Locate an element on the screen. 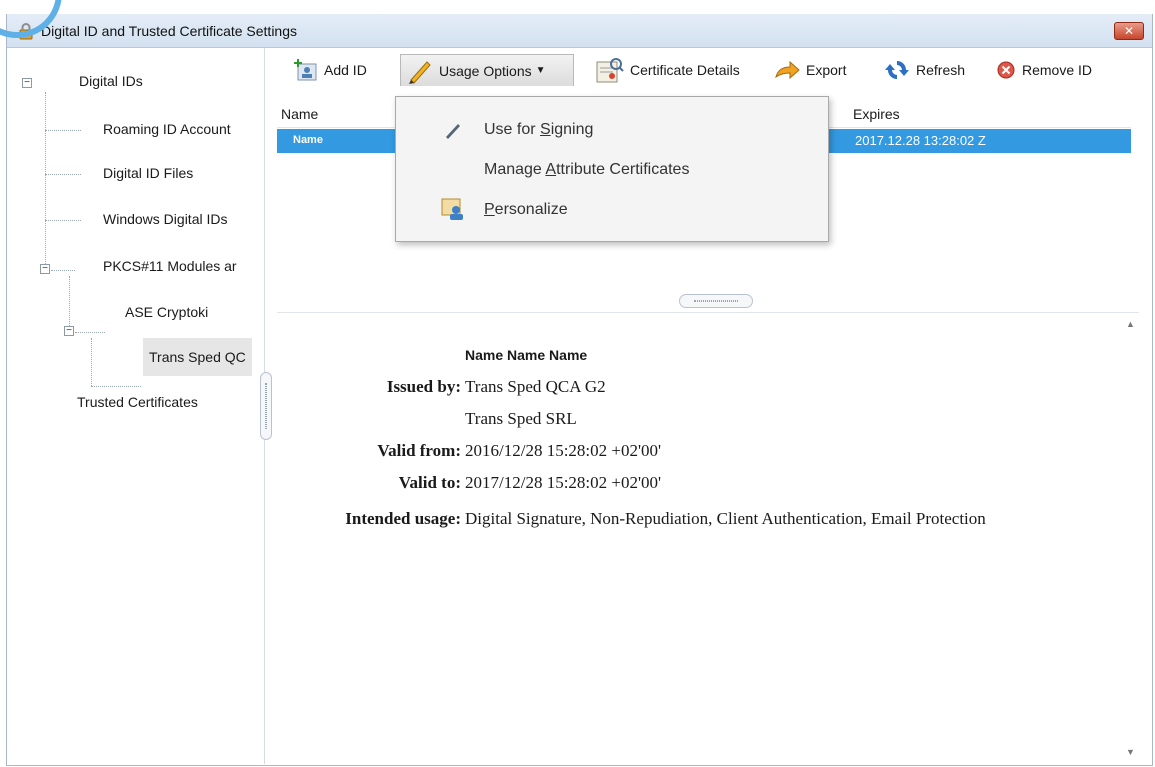  tree-item-roaming-id-account: Roaming ID Account is located at coordinates (167, 129).